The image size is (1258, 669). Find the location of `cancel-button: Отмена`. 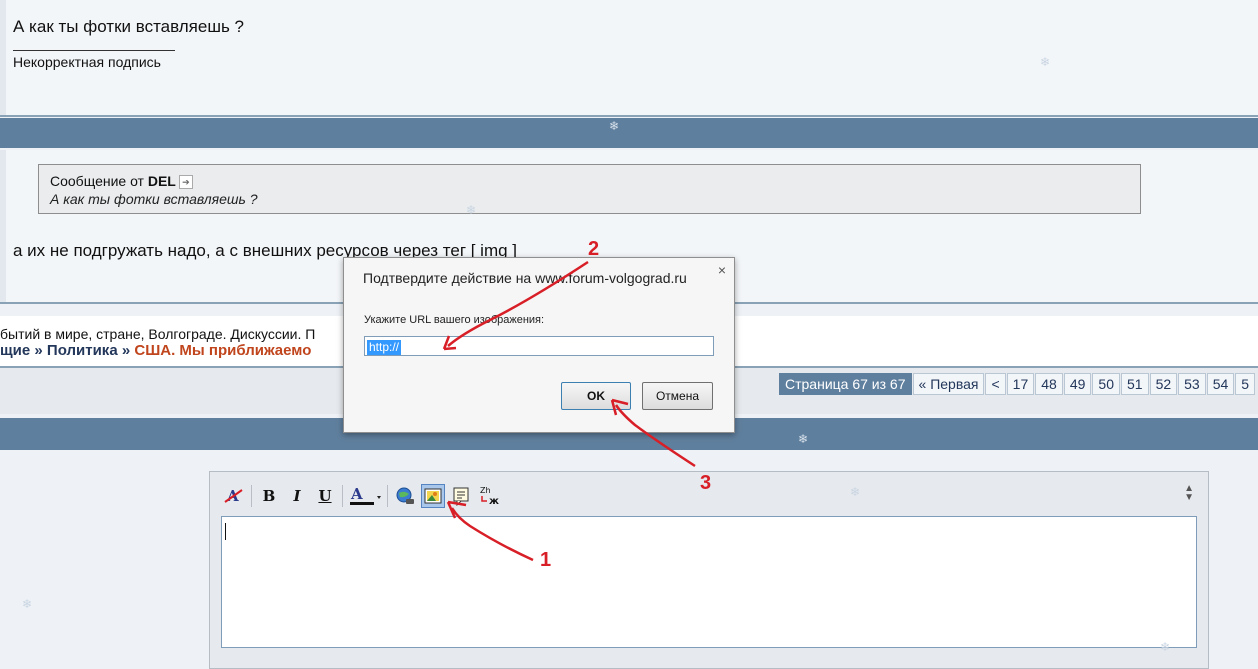

cancel-button: Отмена is located at coordinates (677, 396).